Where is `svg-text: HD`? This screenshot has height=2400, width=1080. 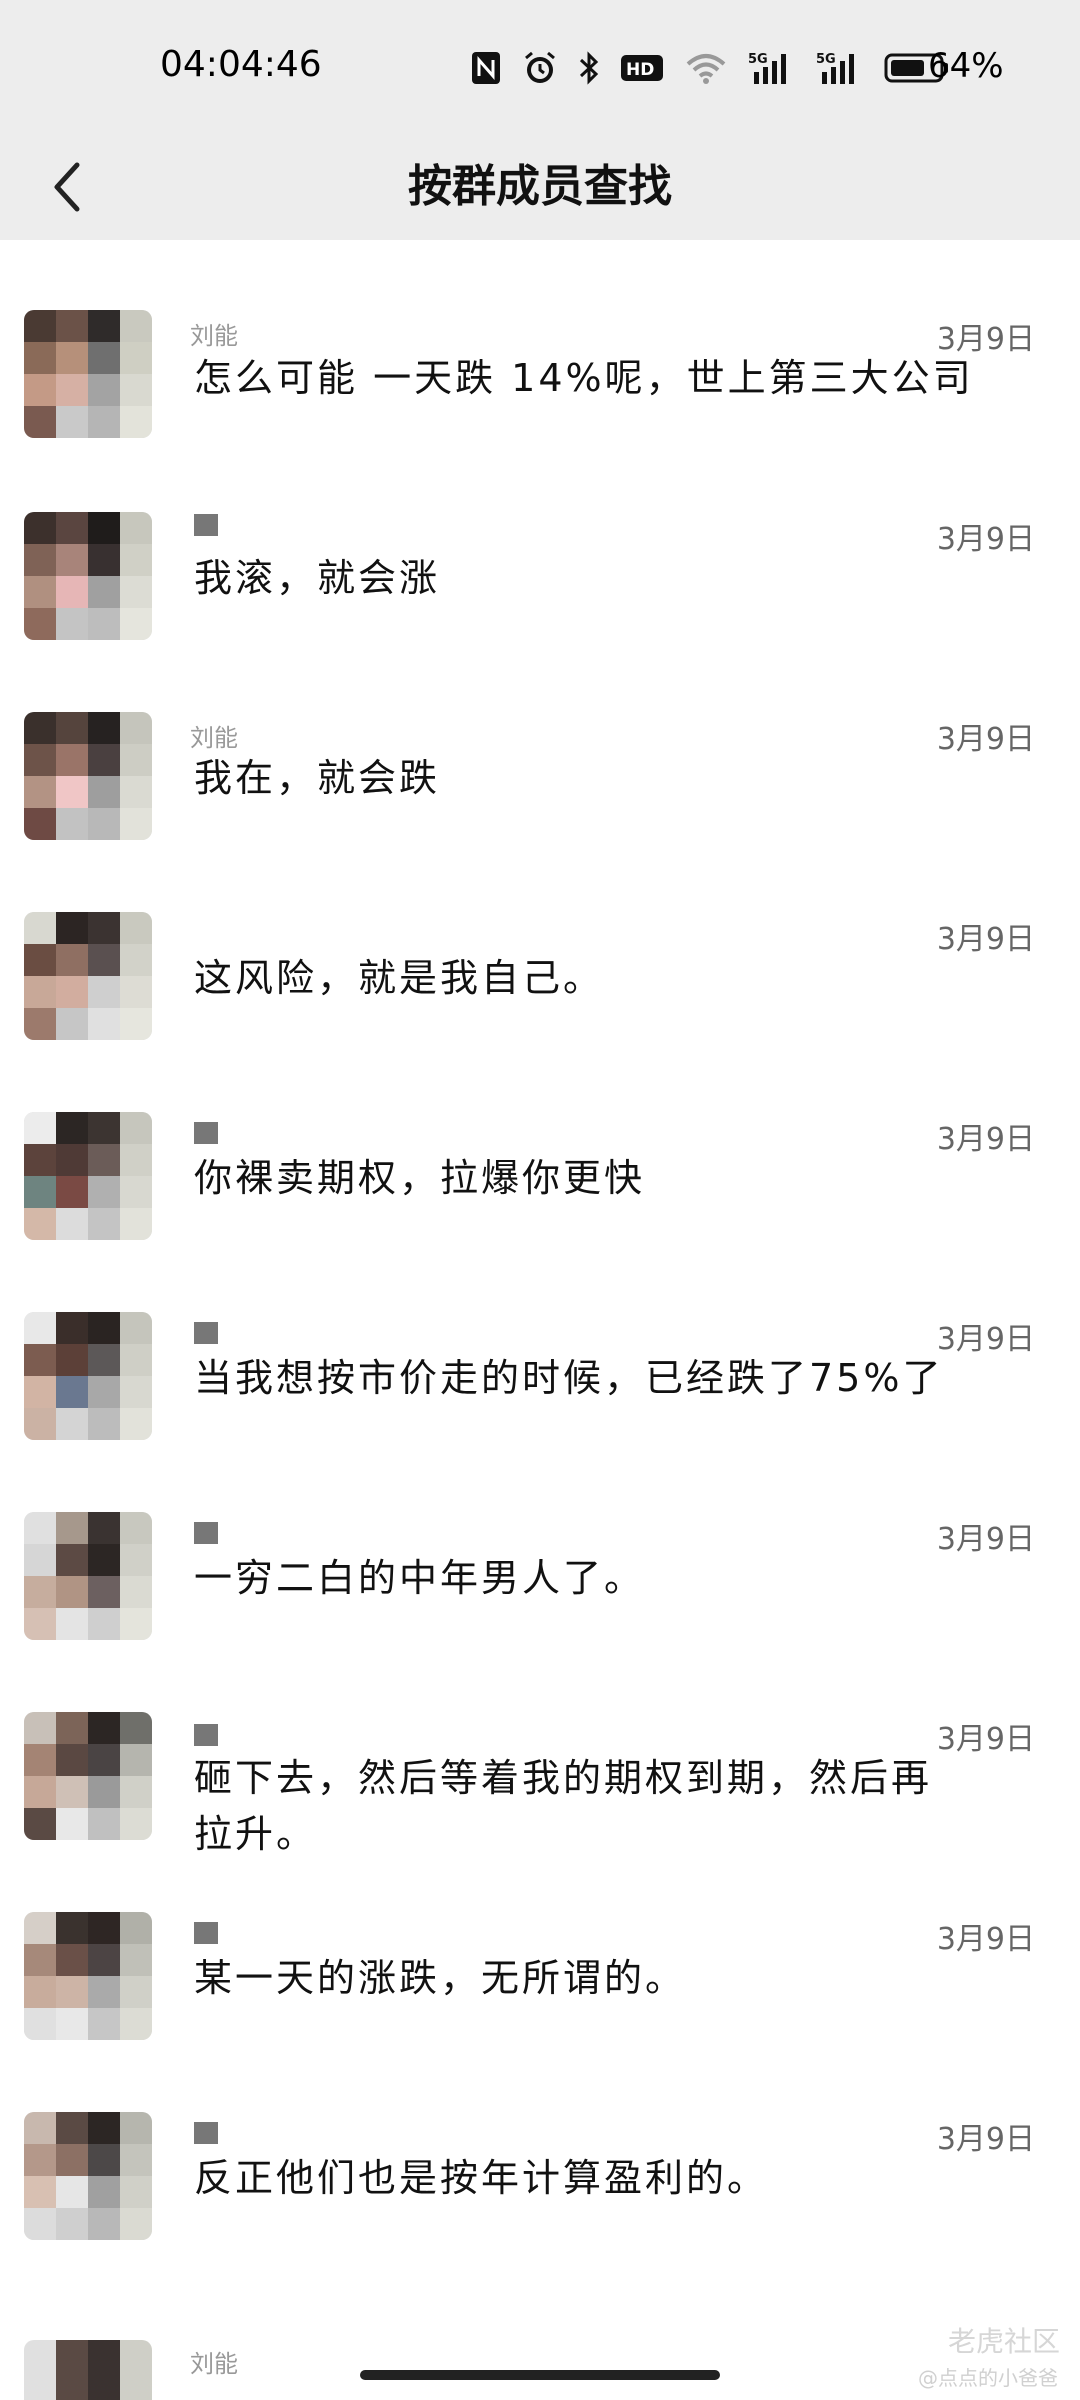
svg-text: HD is located at coordinates (640, 70).